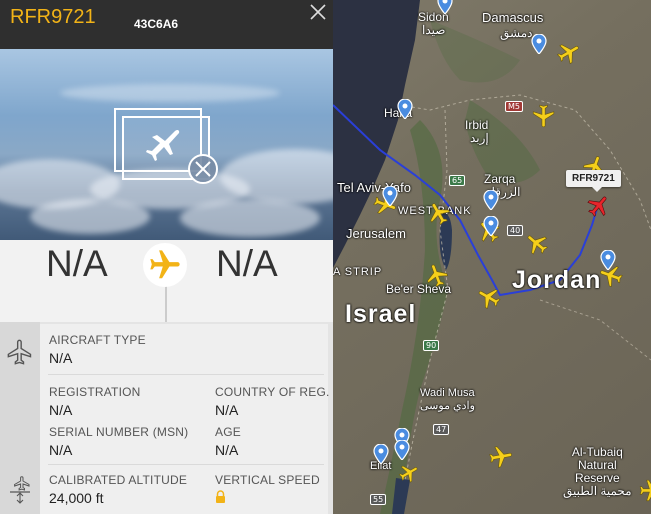  Describe the element at coordinates (156, 24) in the screenshot. I see `aircraft-hex-code: 43C6A6` at that location.